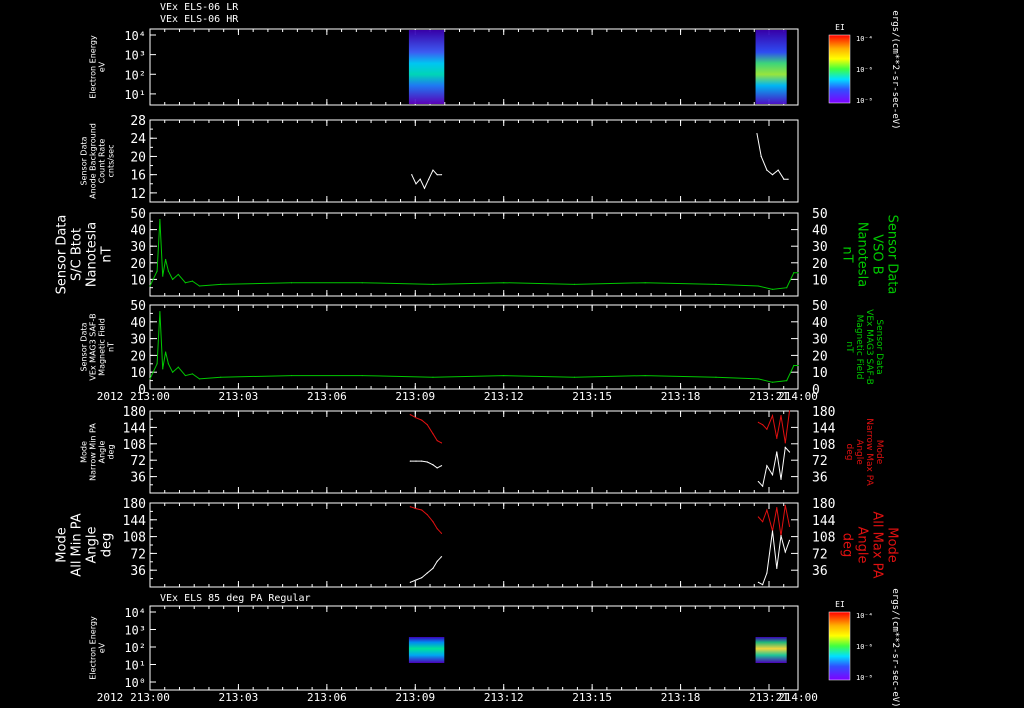 The width and height of the screenshot is (1024, 708). What do you see at coordinates (135, 666) in the screenshot?
I see `y-tick-label: 10¹` at bounding box center [135, 666].